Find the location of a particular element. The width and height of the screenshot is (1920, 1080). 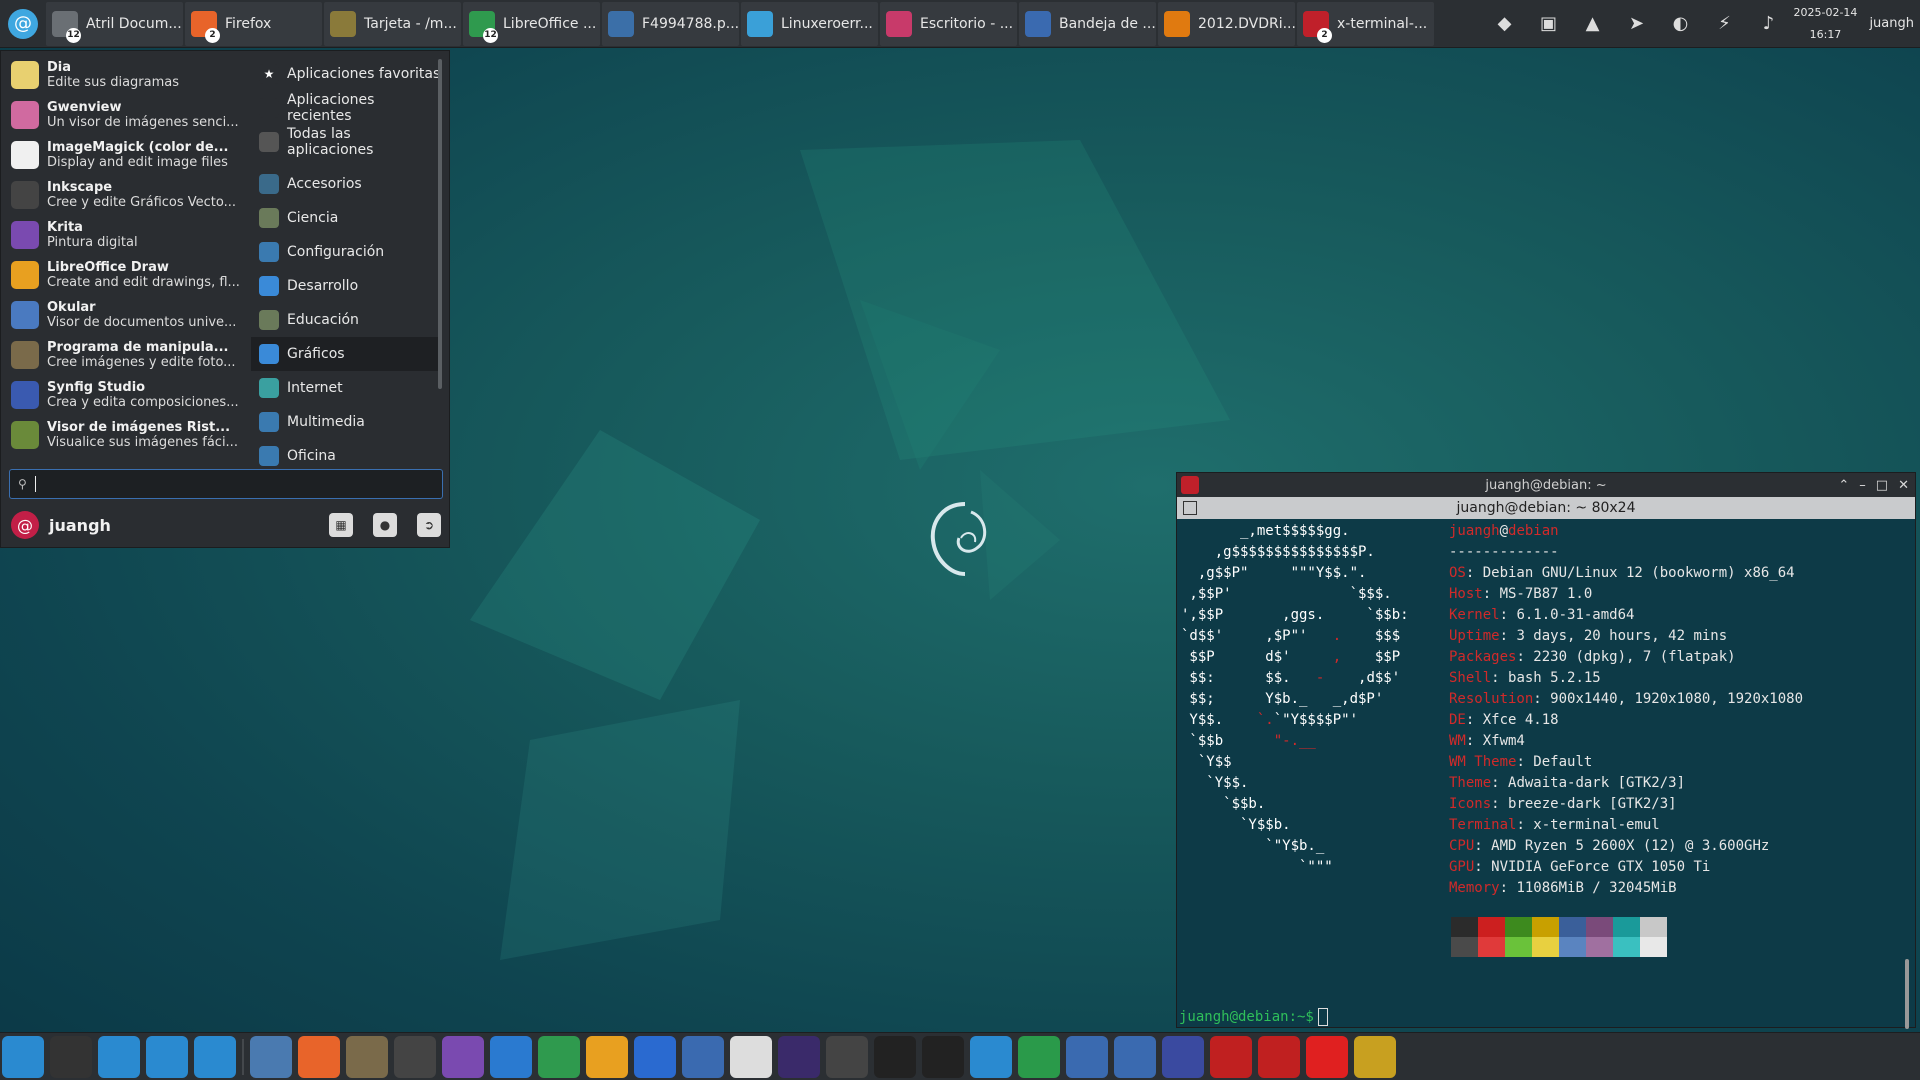

synfig-icon is located at coordinates (25, 395).